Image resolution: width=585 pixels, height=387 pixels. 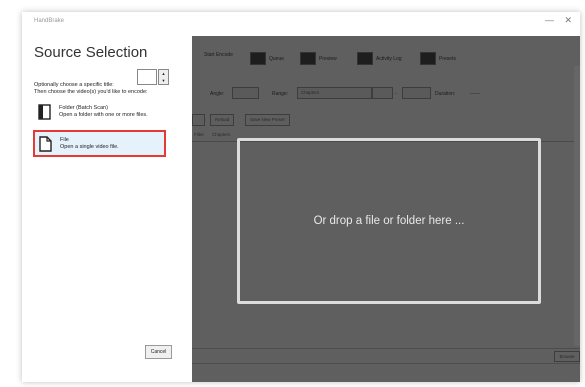 I want to click on scrollbar, so click(x=577, y=206).